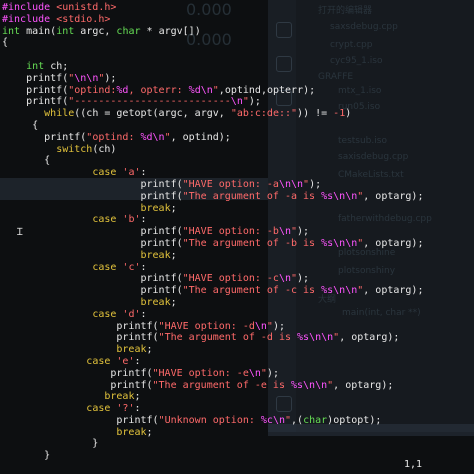 The height and width of the screenshot is (474, 474). What do you see at coordinates (237, 268) in the screenshot?
I see `code-line: case 'c':` at bounding box center [237, 268].